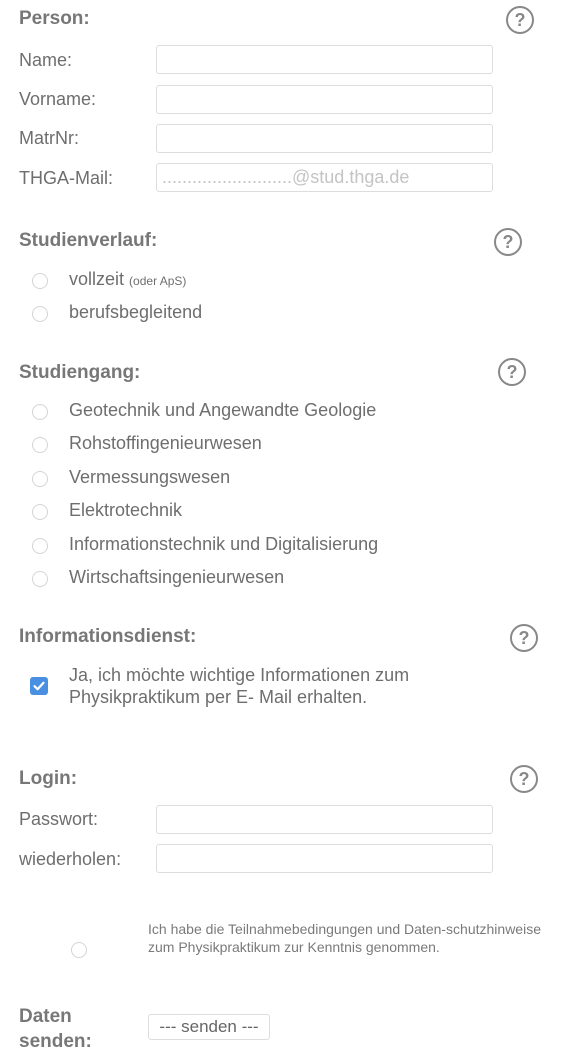 Image resolution: width=571 pixels, height=1054 pixels. I want to click on matrnr-input, so click(324, 138).